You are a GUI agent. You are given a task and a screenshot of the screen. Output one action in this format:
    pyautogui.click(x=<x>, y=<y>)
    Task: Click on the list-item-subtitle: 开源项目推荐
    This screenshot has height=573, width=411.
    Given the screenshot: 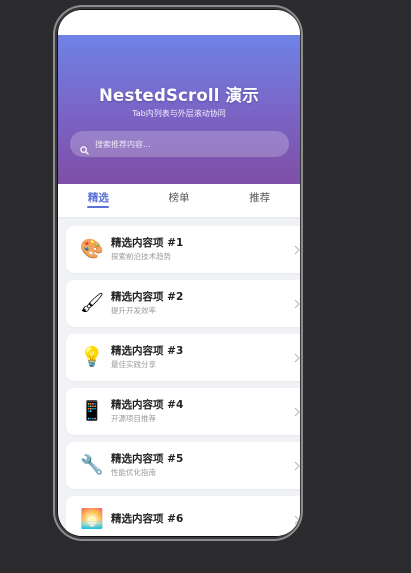 What is the action you would take?
    pyautogui.click(x=133, y=418)
    